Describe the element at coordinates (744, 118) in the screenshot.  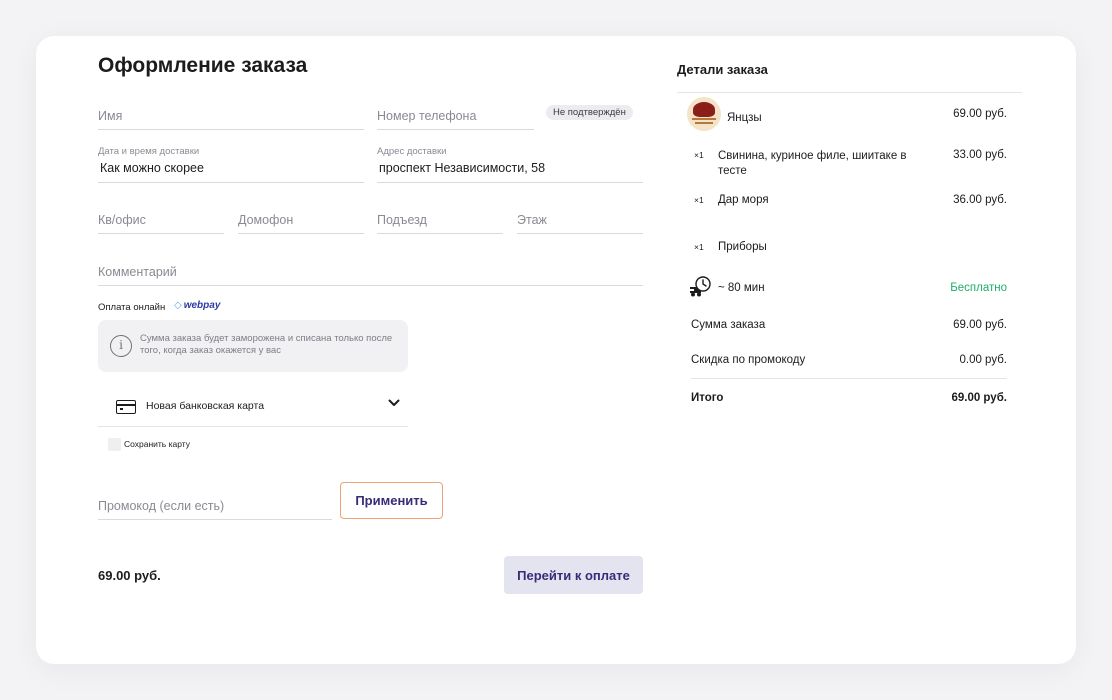
I see `restaurant-name: Янцзы` at that location.